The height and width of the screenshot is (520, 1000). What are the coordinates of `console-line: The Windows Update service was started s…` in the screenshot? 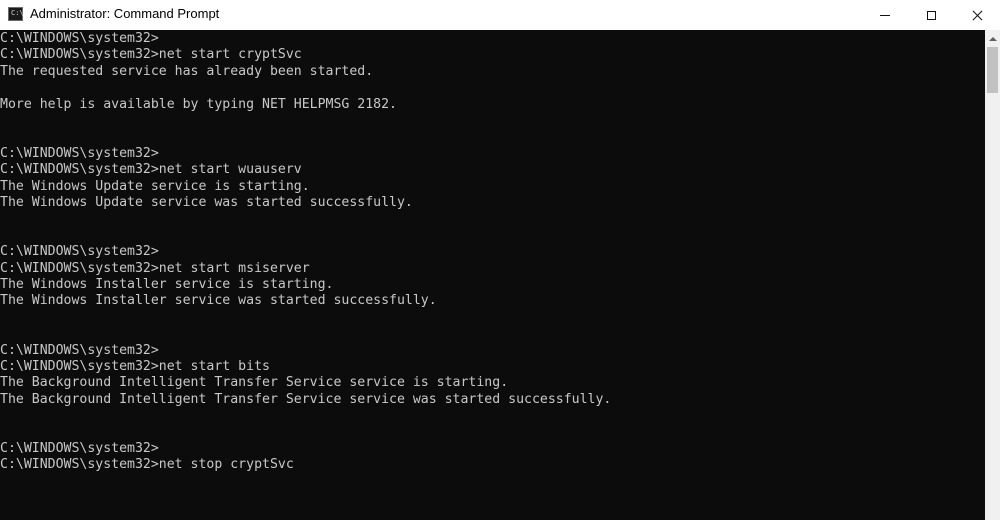 It's located at (206, 202).